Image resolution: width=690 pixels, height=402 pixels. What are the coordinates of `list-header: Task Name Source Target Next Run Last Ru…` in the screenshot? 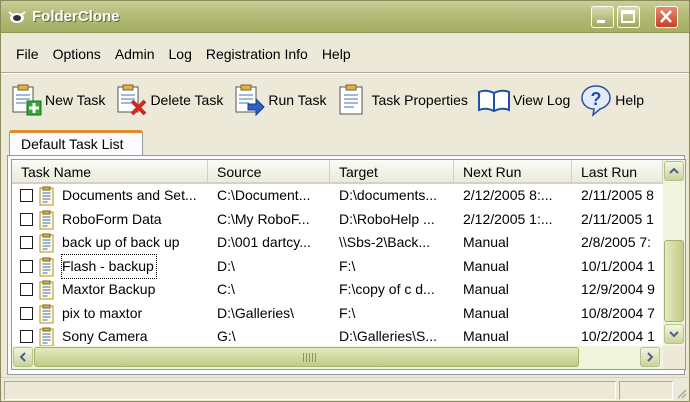 It's located at (337, 172).